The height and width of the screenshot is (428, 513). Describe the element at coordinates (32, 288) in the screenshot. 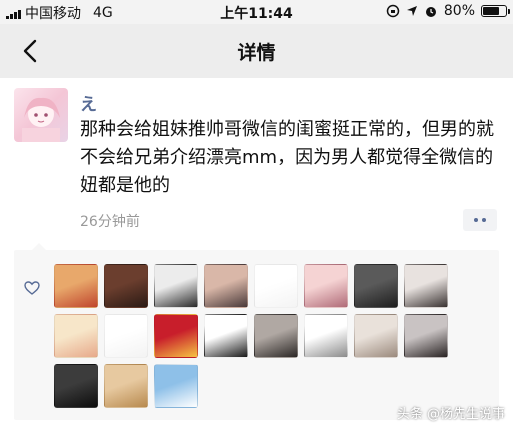

I see `heart-icon` at that location.